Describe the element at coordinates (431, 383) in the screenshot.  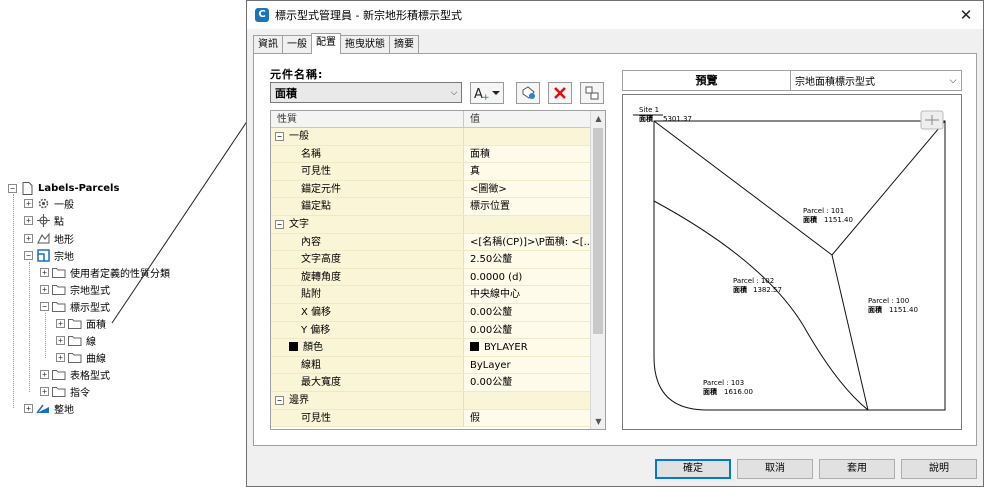
I see `grid-property-row: 最大寬度 0.00公釐` at that location.